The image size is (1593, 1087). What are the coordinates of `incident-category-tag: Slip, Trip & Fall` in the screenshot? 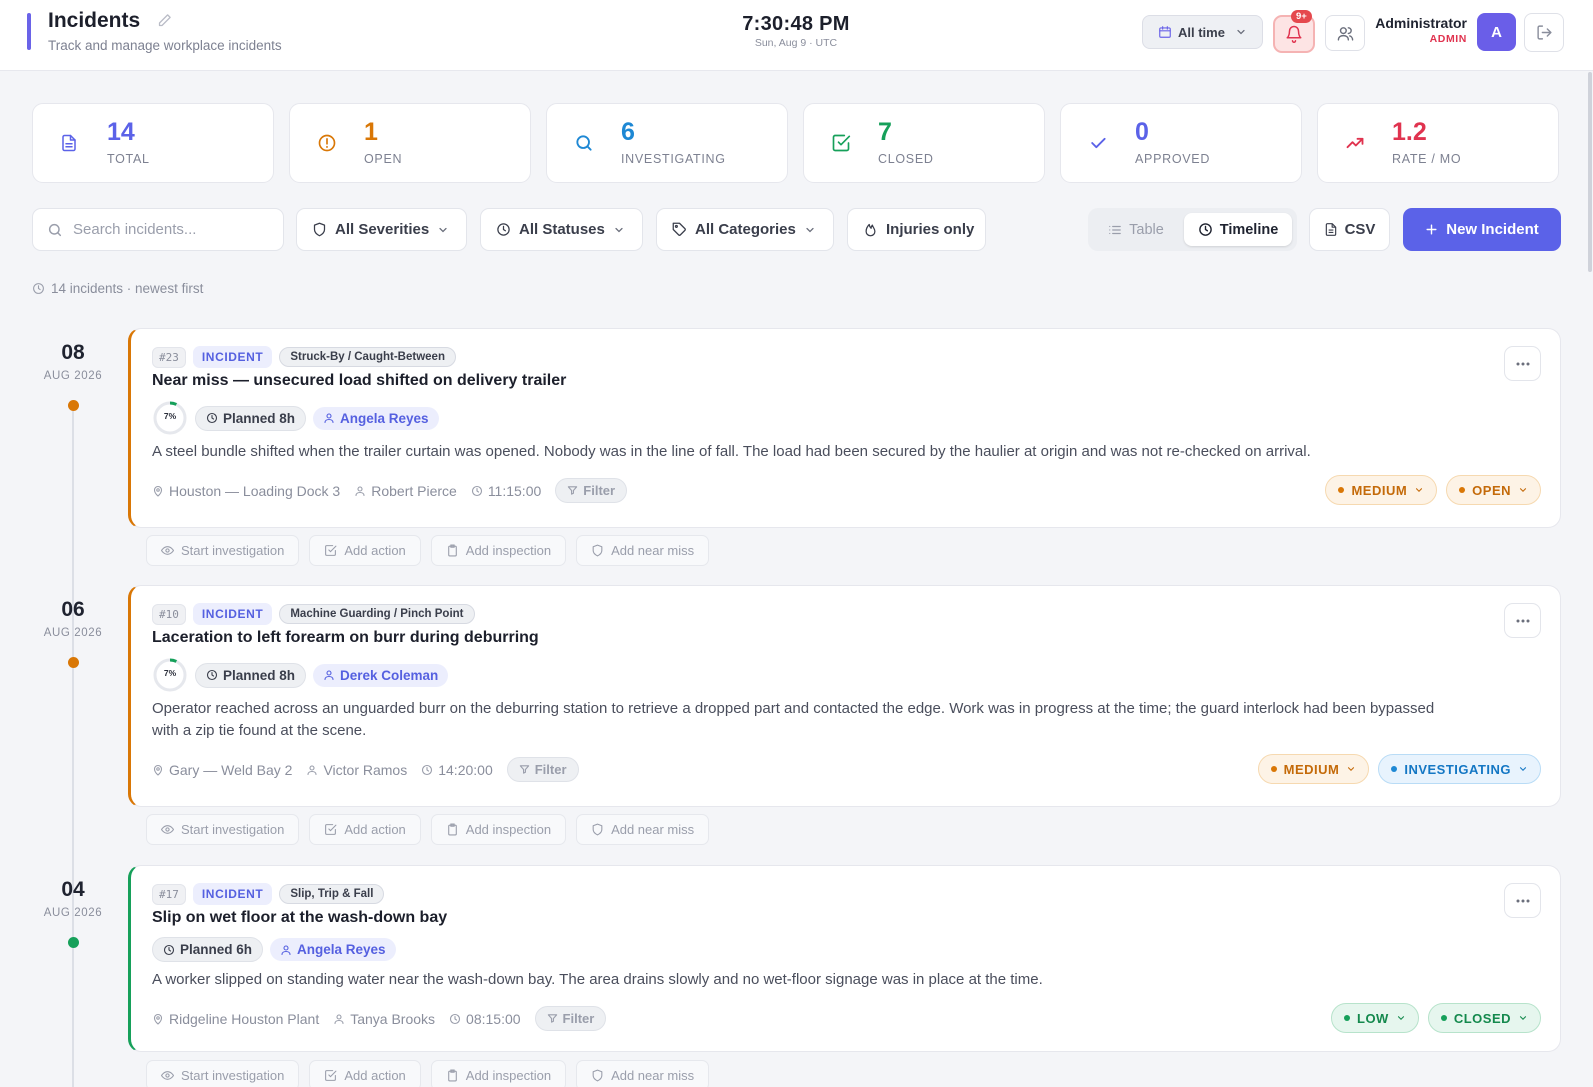 It's located at (332, 894).